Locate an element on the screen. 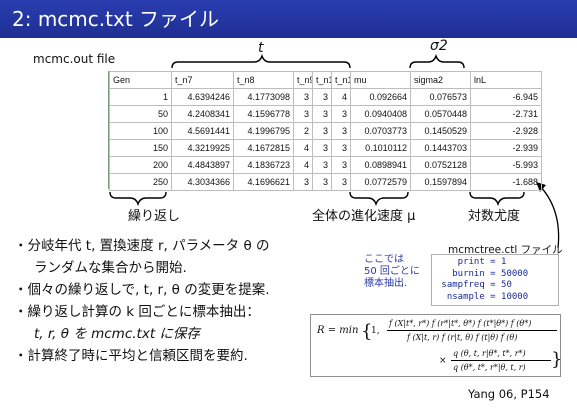 The height and width of the screenshot is (408, 577). table-cell: -5.993 is located at coordinates (506, 165).